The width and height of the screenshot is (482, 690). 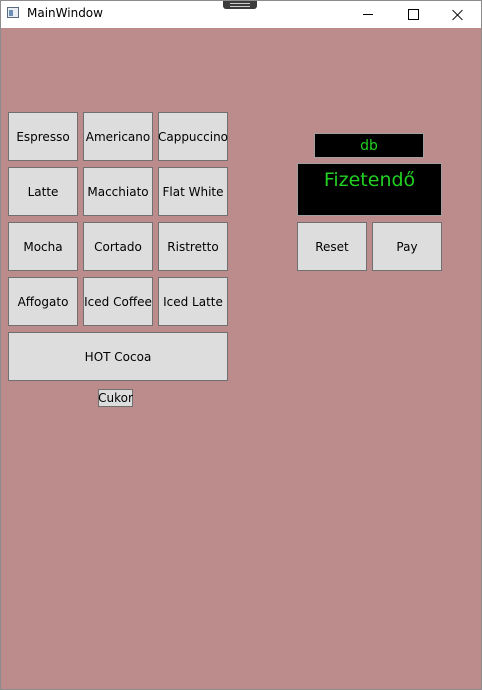 What do you see at coordinates (43, 191) in the screenshot?
I see `drink-button-latte: Latte` at bounding box center [43, 191].